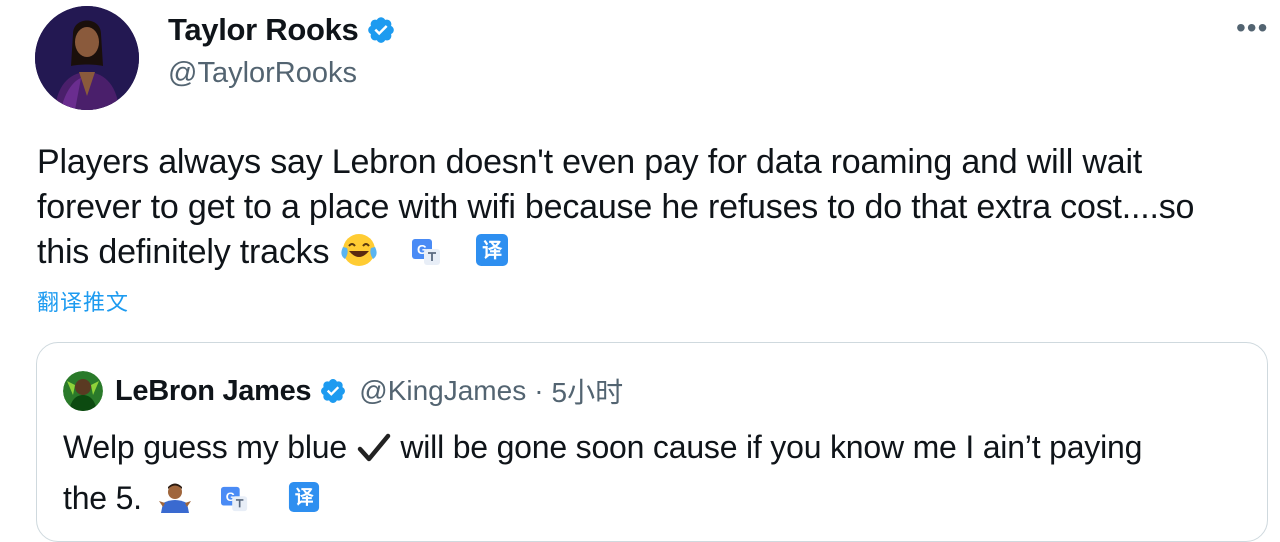 This screenshot has height=542, width=1280. I want to click on quoted-verified-badge-icon, so click(333, 391).